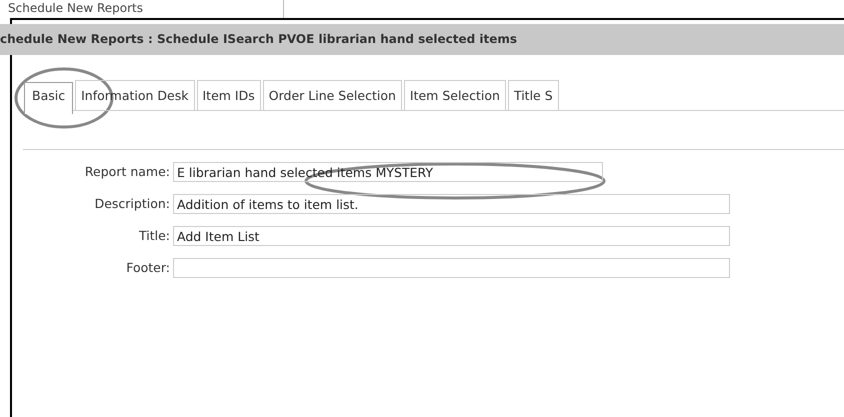 Image resolution: width=844 pixels, height=417 pixels. What do you see at coordinates (75, 8) in the screenshot?
I see `page-heading: Schedule New Reports` at bounding box center [75, 8].